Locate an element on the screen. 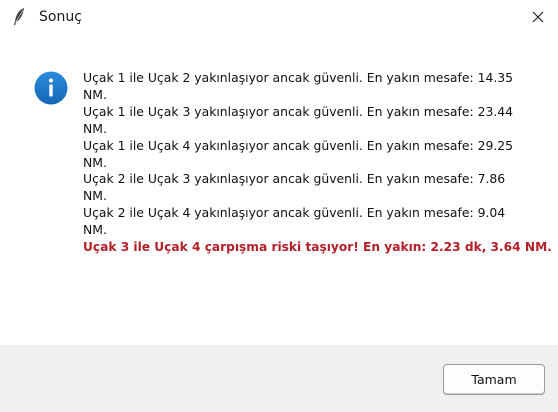 Image resolution: width=558 pixels, height=412 pixels. info-icon is located at coordinates (51, 88).